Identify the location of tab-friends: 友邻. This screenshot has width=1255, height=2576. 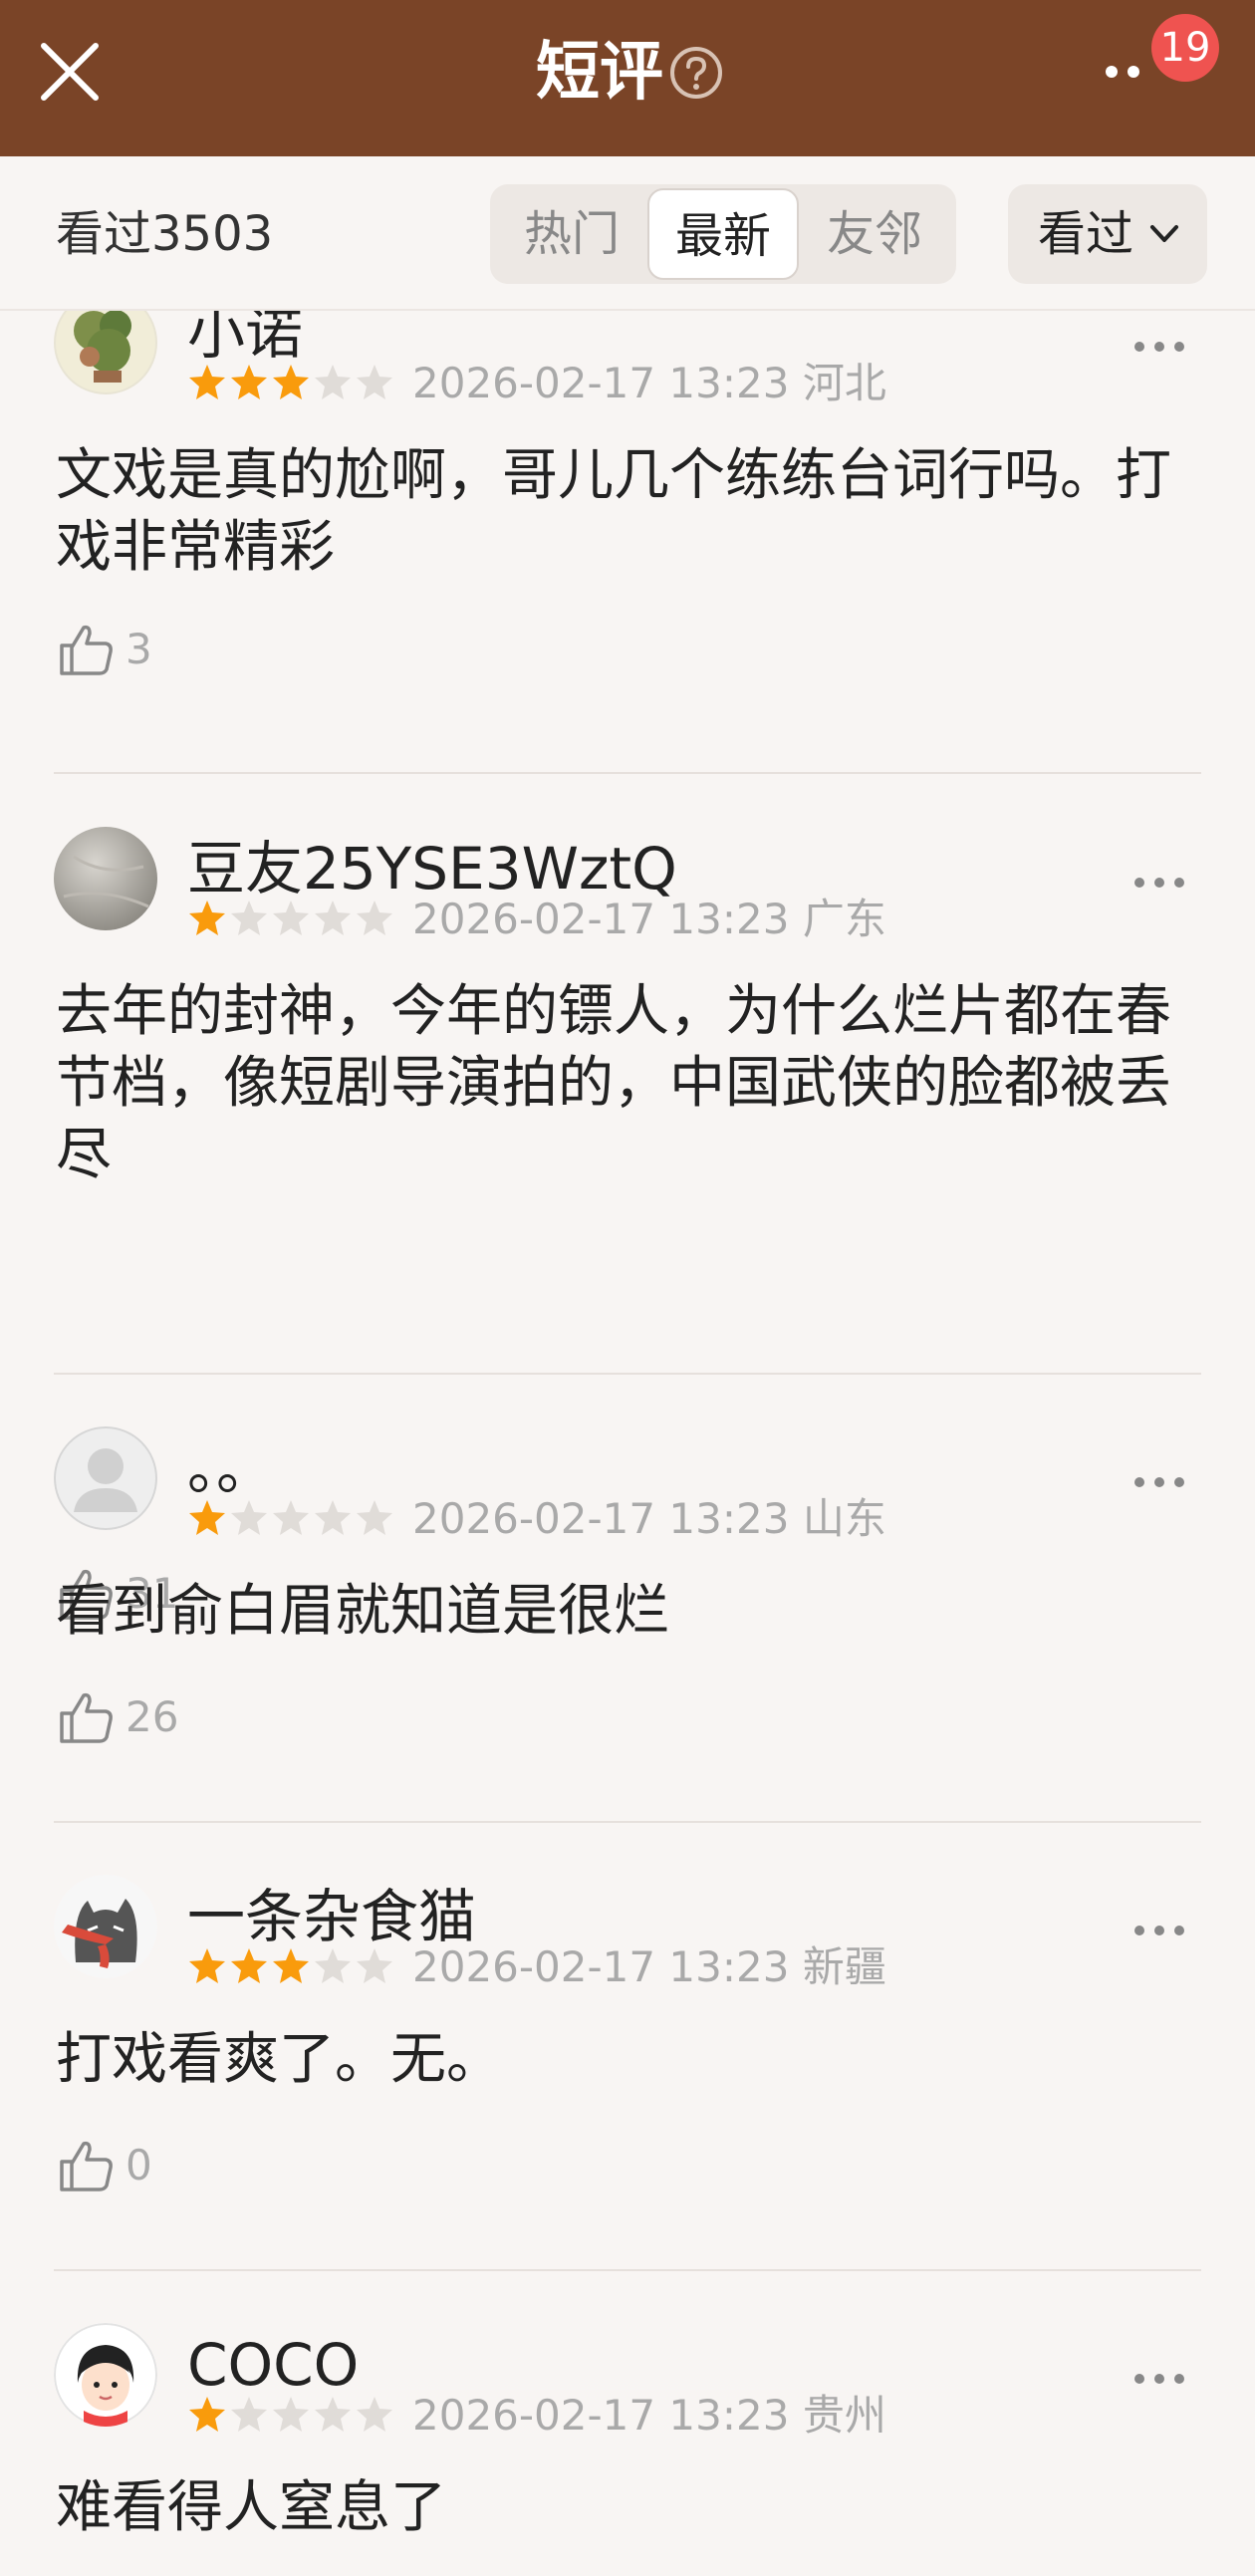
(875, 234).